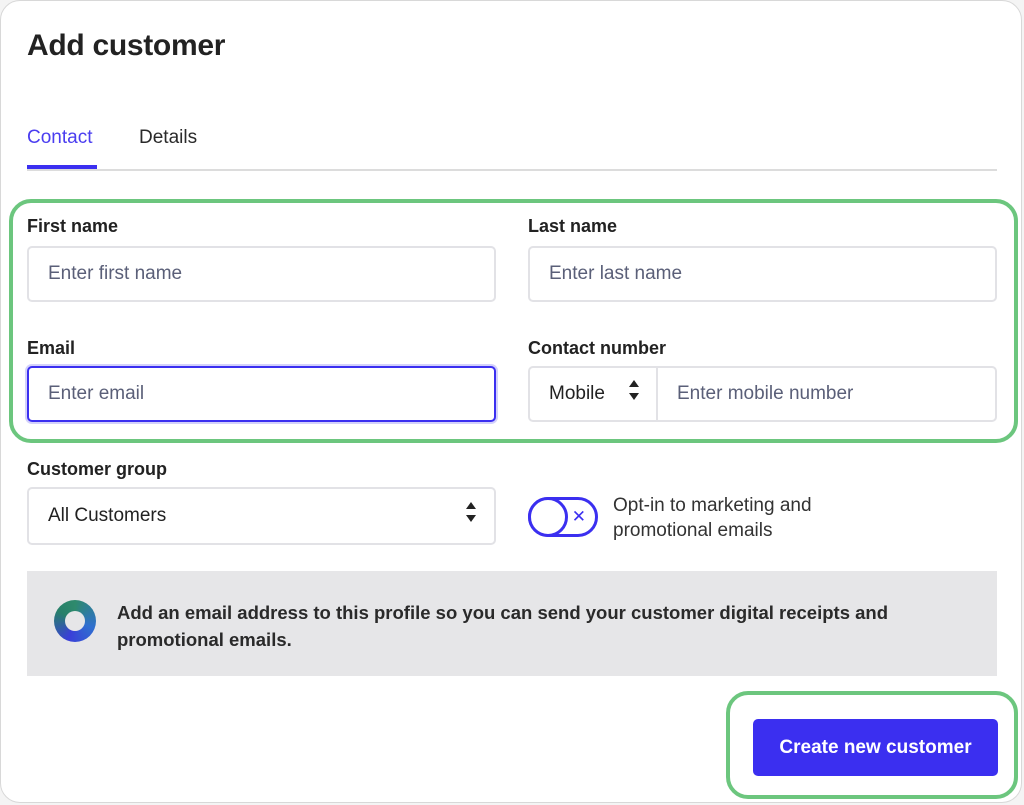 Image resolution: width=1024 pixels, height=805 pixels. Describe the element at coordinates (573, 226) in the screenshot. I see `last-name-label: Last name` at that location.